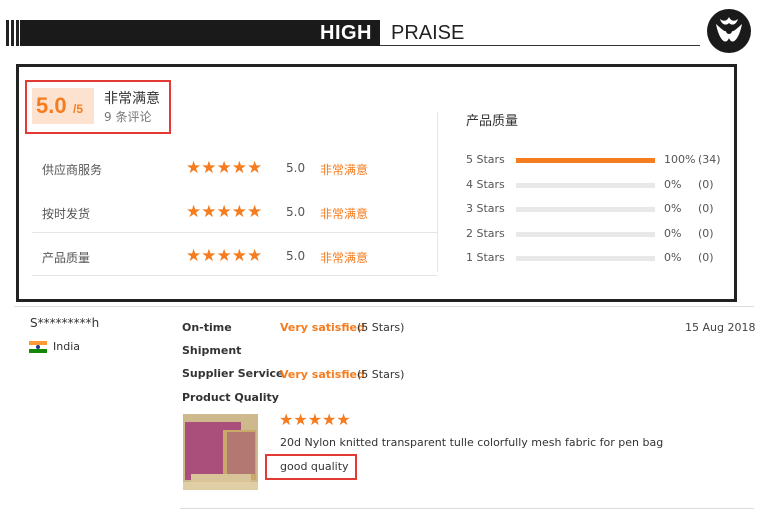 This screenshot has height=521, width=767. I want to click on distribution-bar-fill, so click(585, 160).